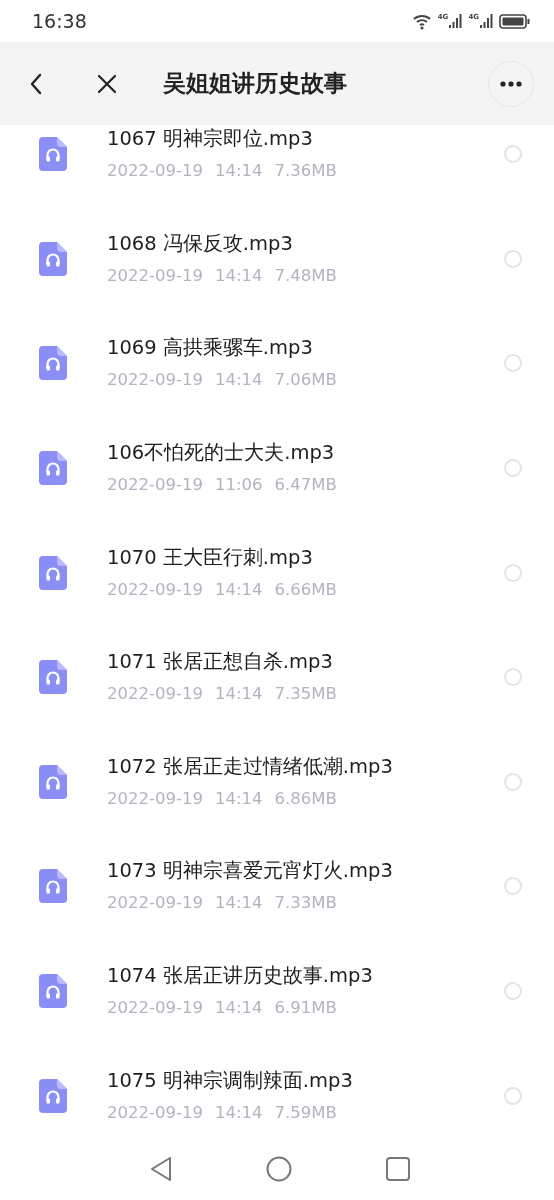  I want to click on clock: 16:38, so click(59, 21).